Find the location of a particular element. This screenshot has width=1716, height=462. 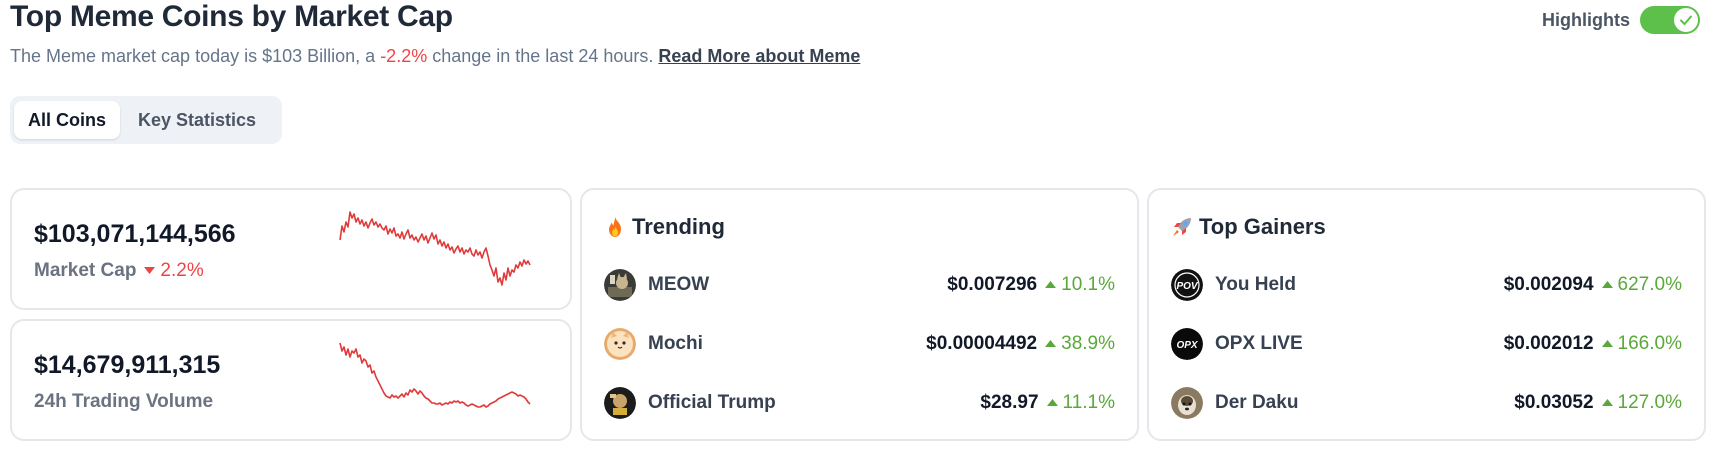

market-cap-change-badge: 2.2% is located at coordinates (174, 271).